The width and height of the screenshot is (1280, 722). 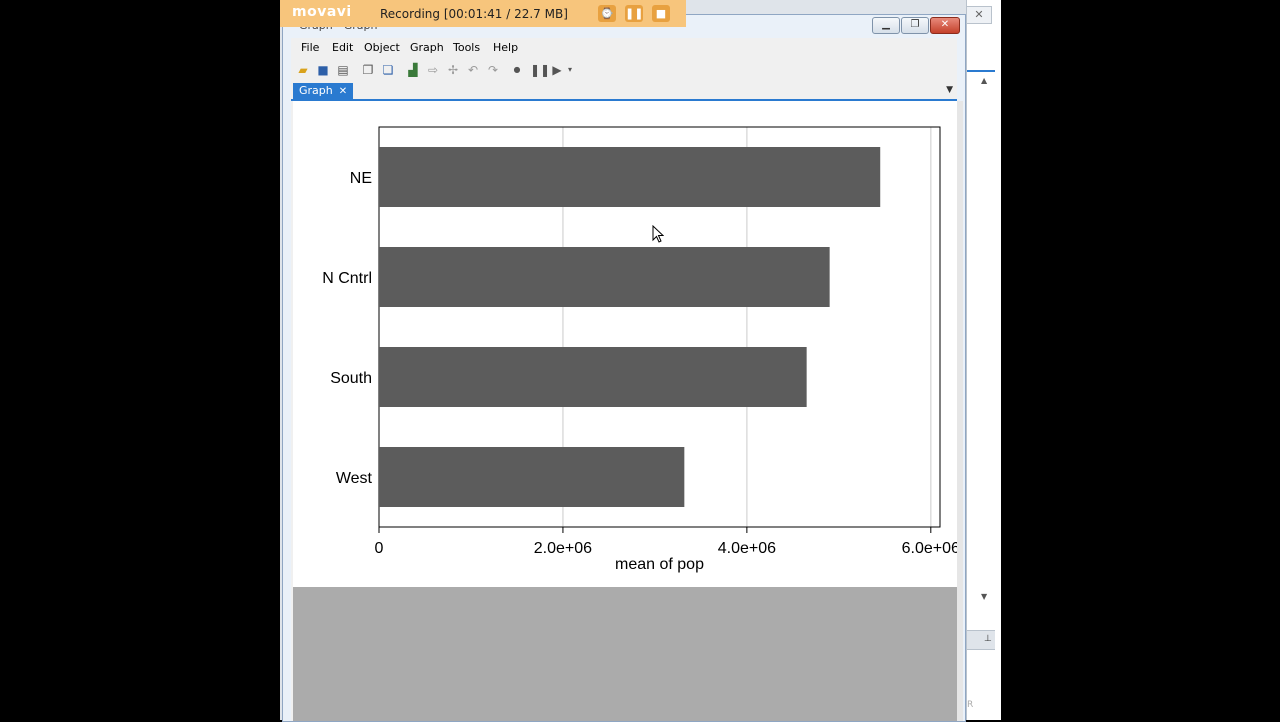 I want to click on panel-accent-line, so click(x=981, y=71).